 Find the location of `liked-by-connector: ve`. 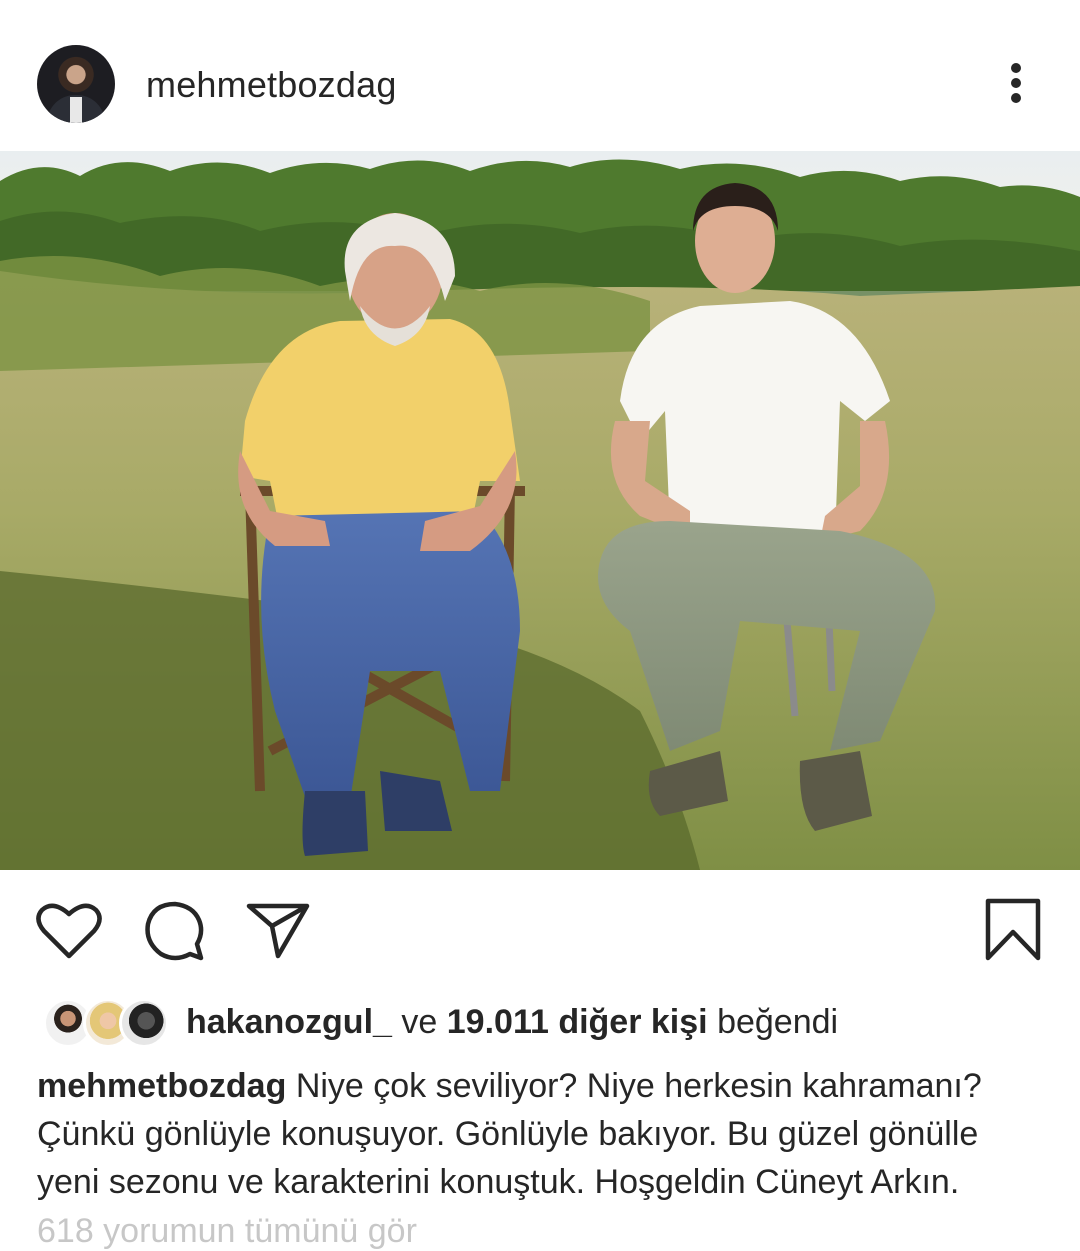

liked-by-connector: ve is located at coordinates (419, 1022).